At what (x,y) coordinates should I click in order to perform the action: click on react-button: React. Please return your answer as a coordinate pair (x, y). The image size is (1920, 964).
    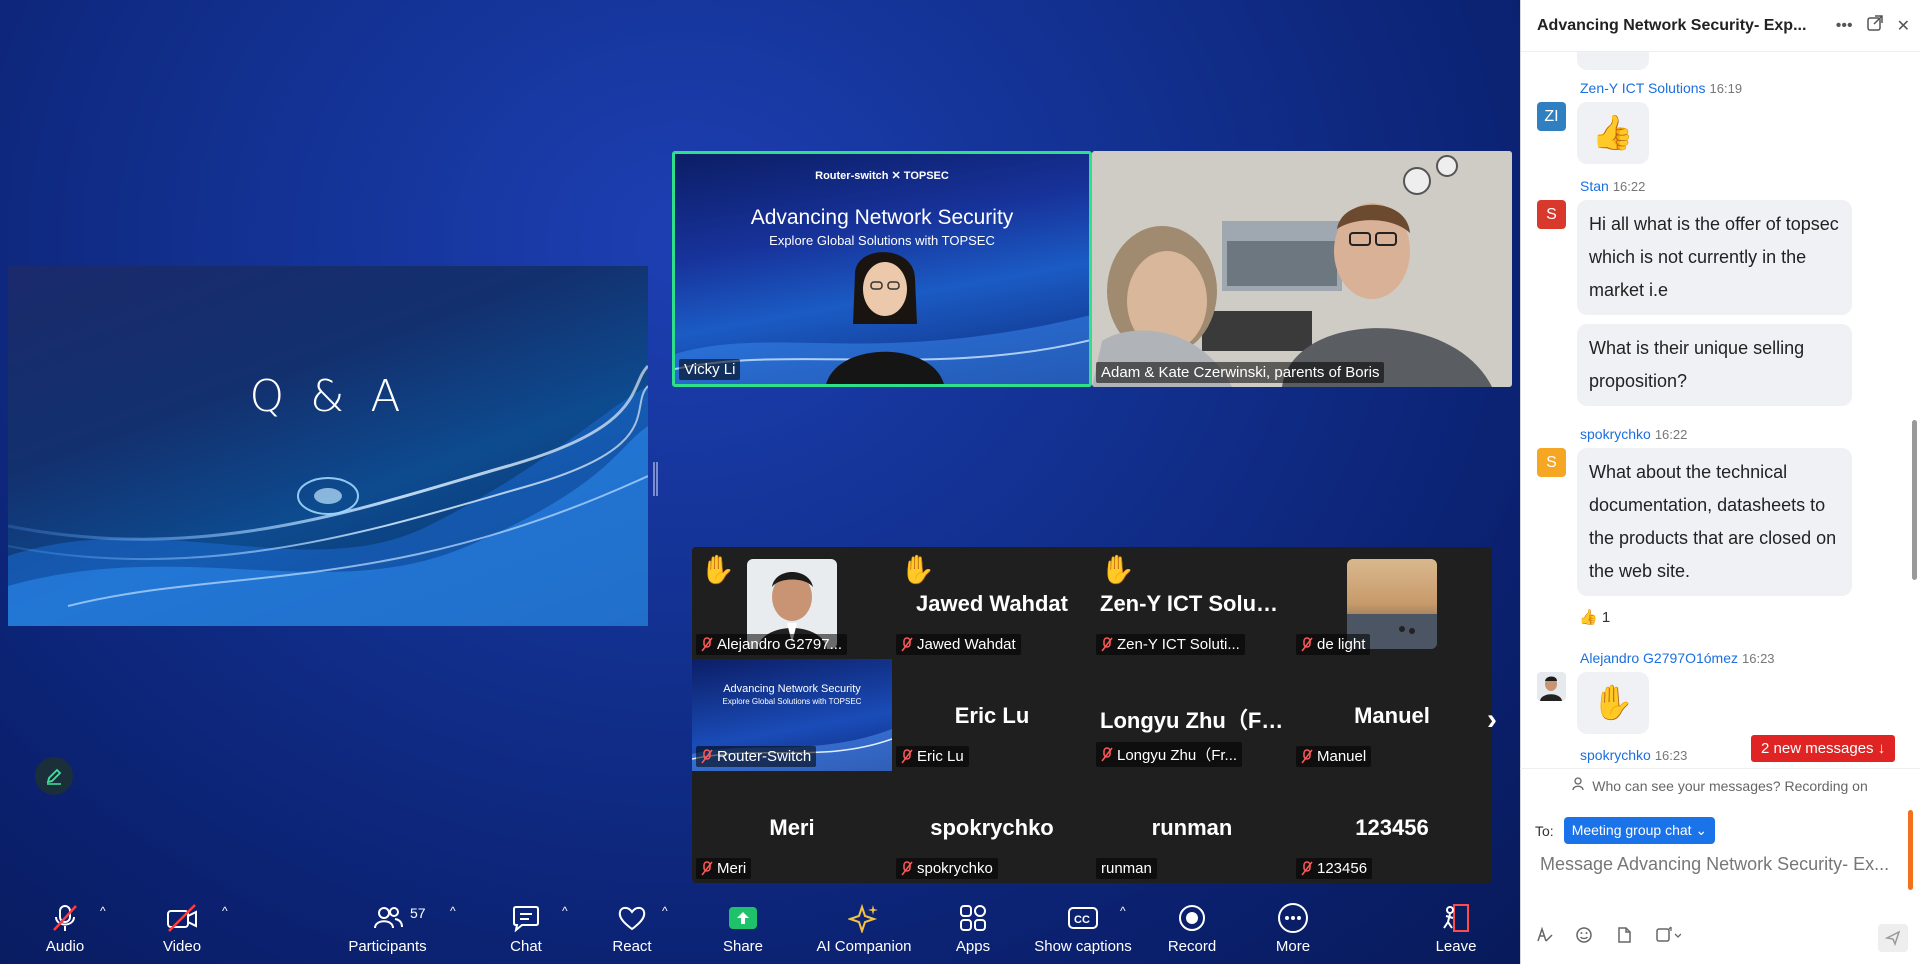
    Looking at the image, I should click on (632, 925).